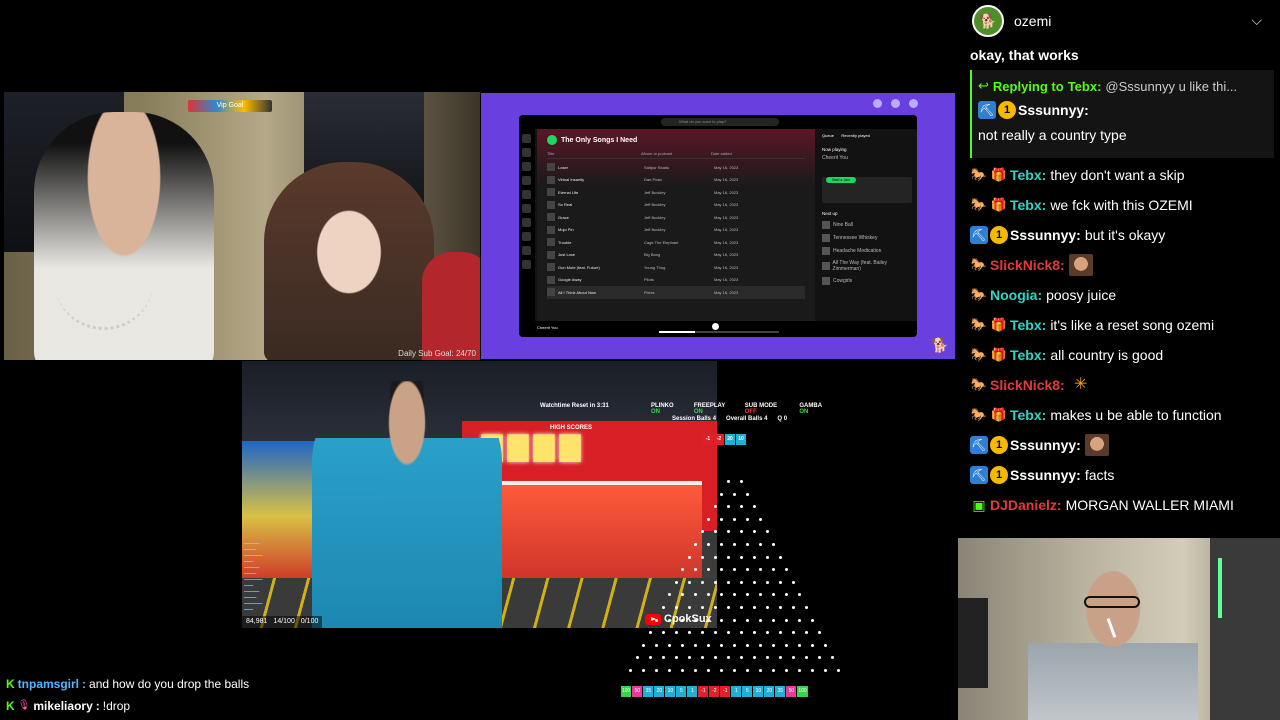 The image size is (1280, 720). I want to click on tab-queue: Queue, so click(828, 135).